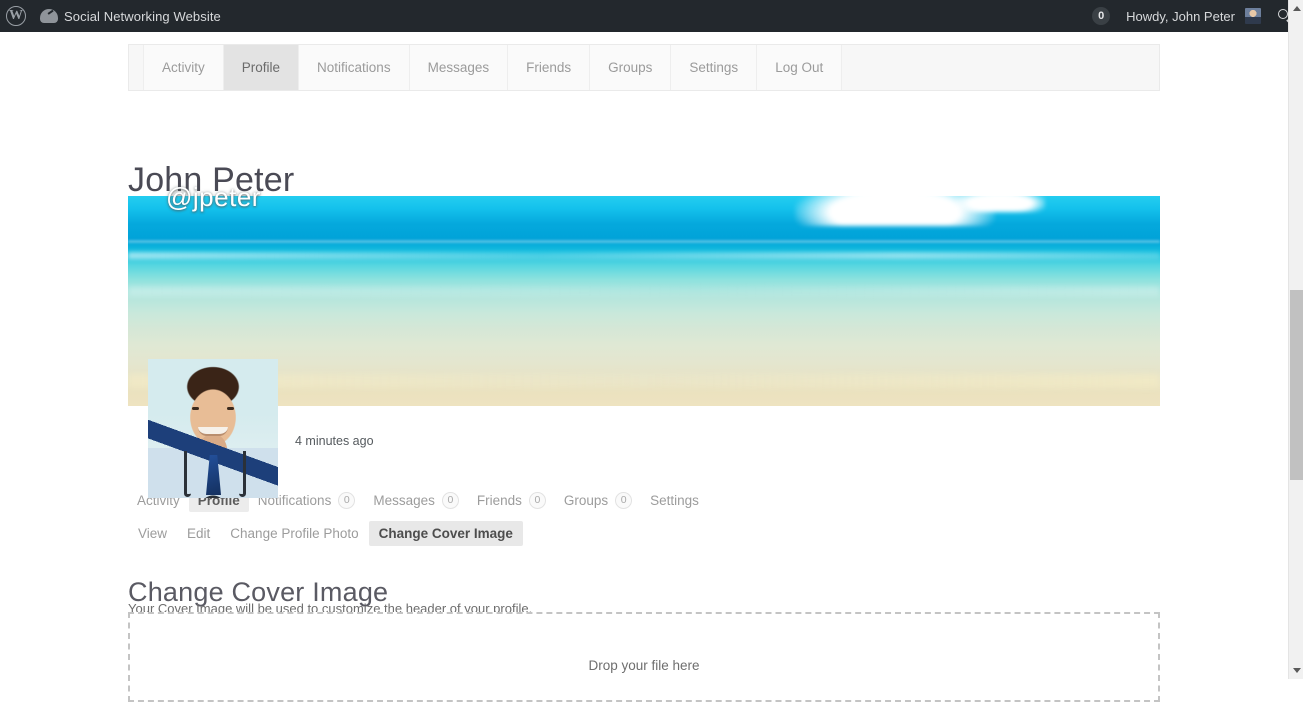  What do you see at coordinates (549, 67) in the screenshot?
I see `primary-nav-item-friends: Friends` at bounding box center [549, 67].